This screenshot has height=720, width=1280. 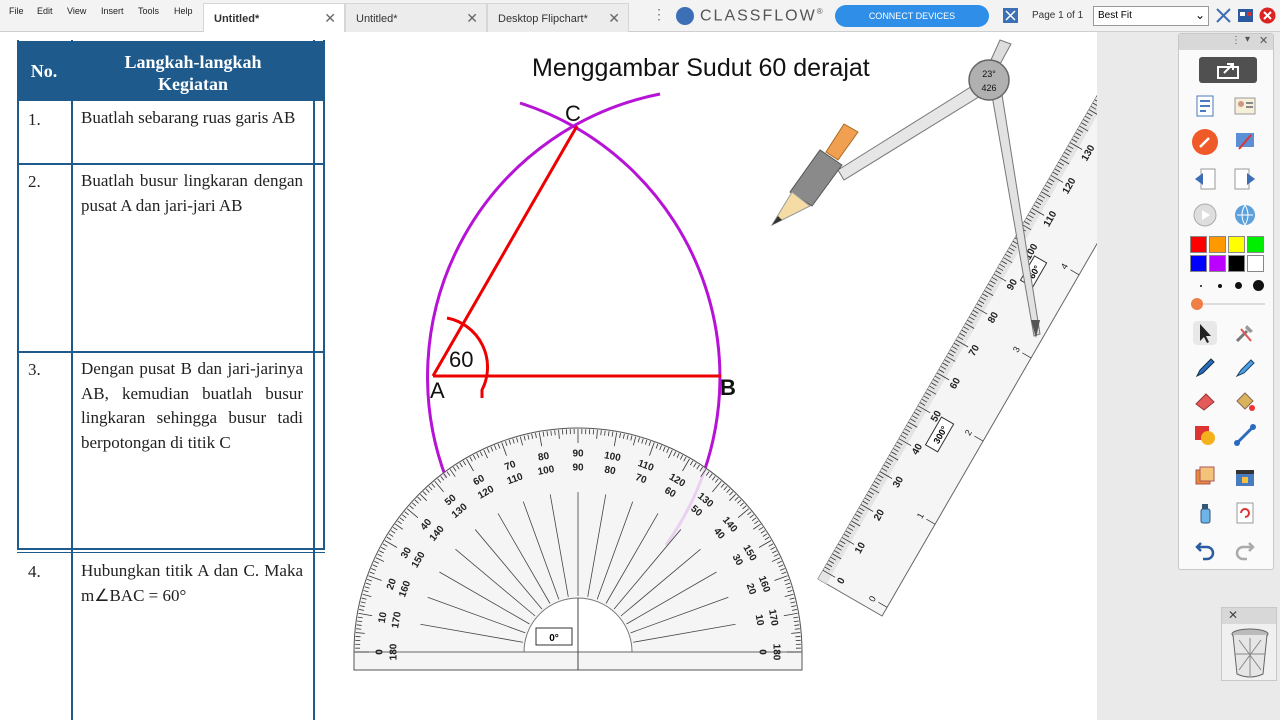 I want to click on connector-icon, so click(x=1245, y=435).